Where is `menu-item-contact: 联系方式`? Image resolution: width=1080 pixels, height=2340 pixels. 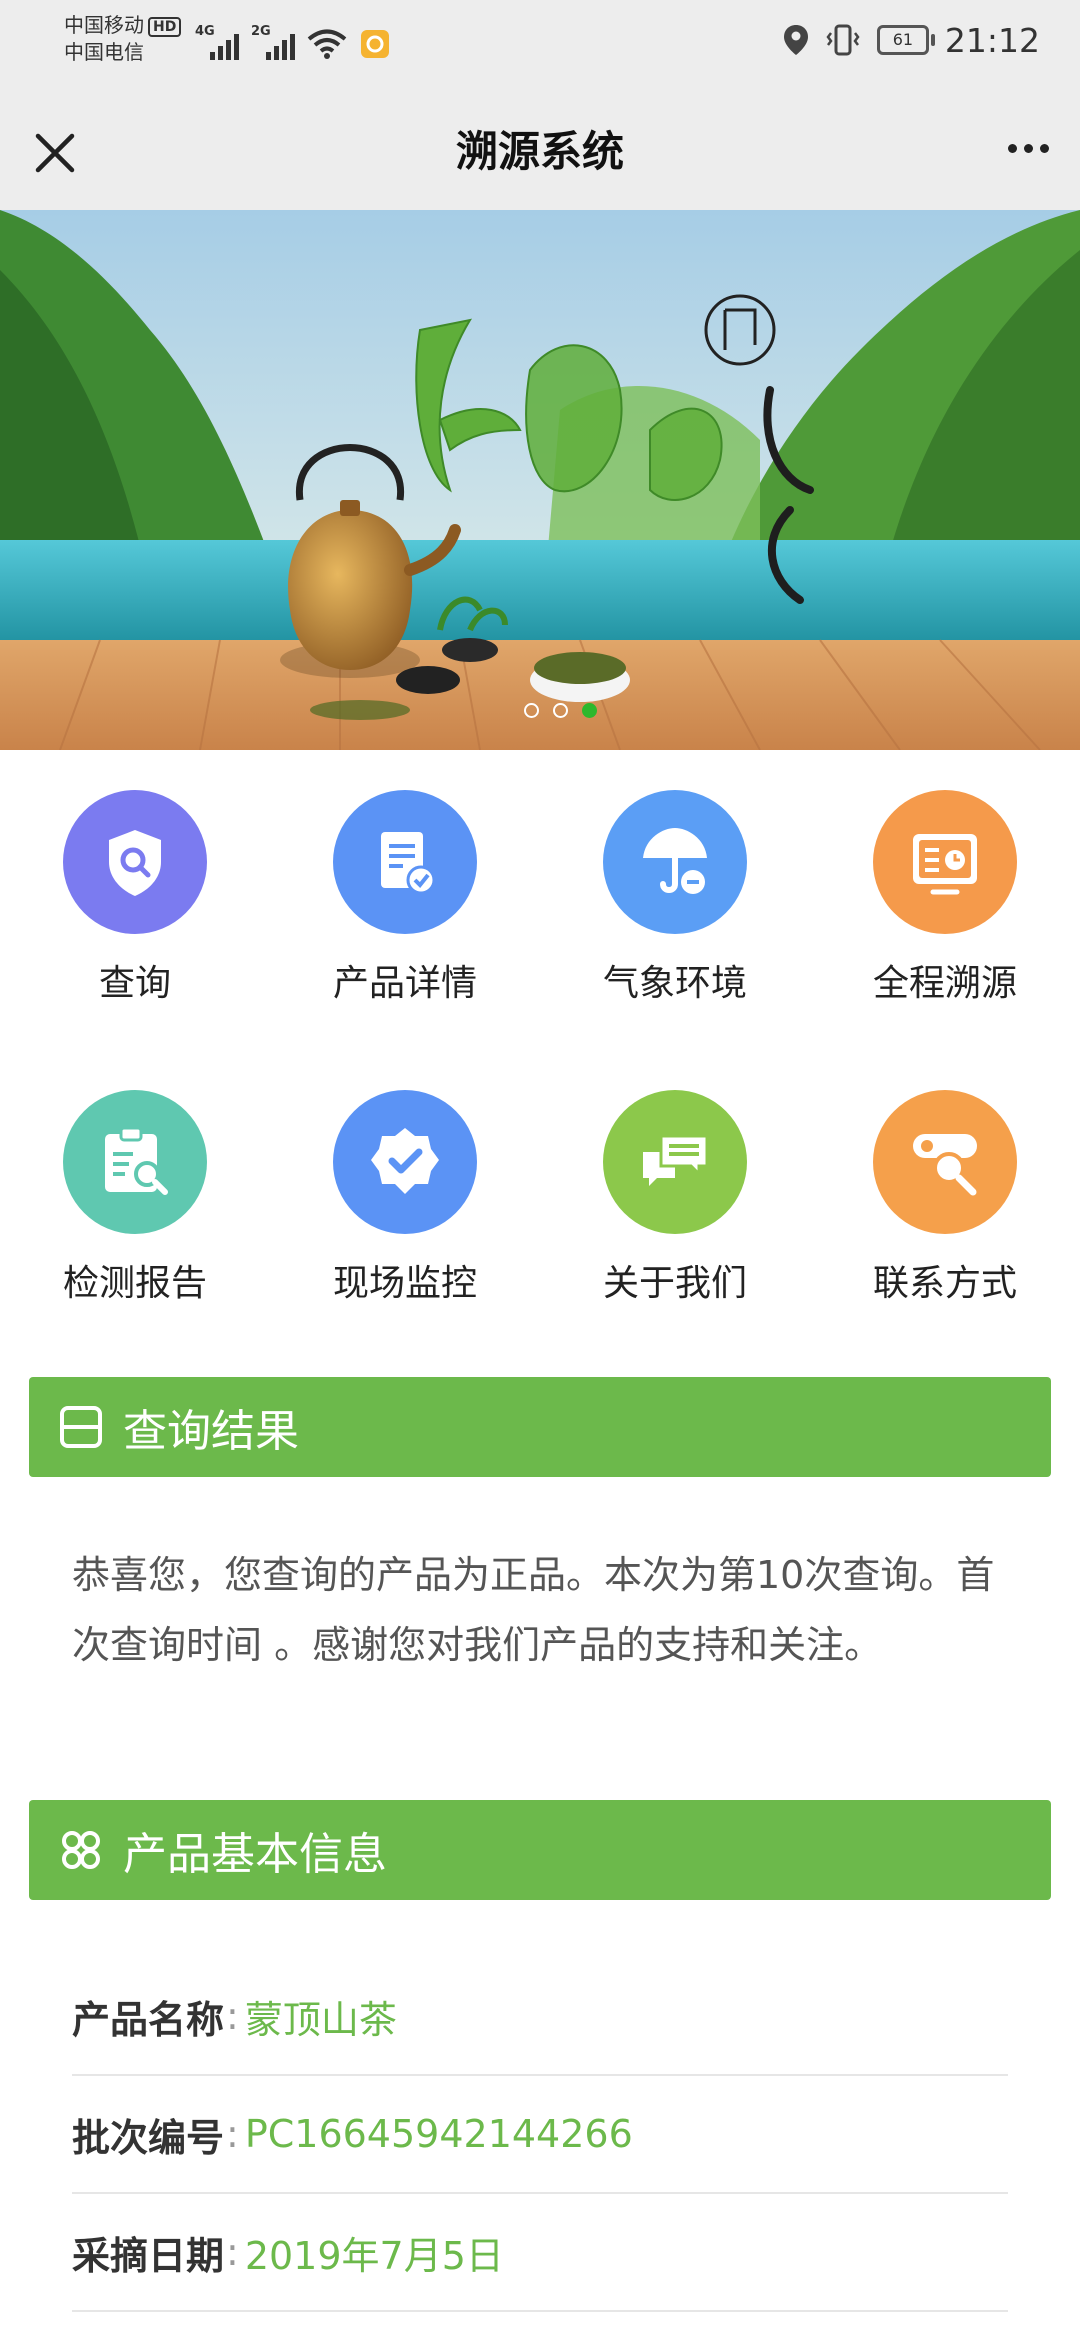 menu-item-contact: 联系方式 is located at coordinates (945, 1198).